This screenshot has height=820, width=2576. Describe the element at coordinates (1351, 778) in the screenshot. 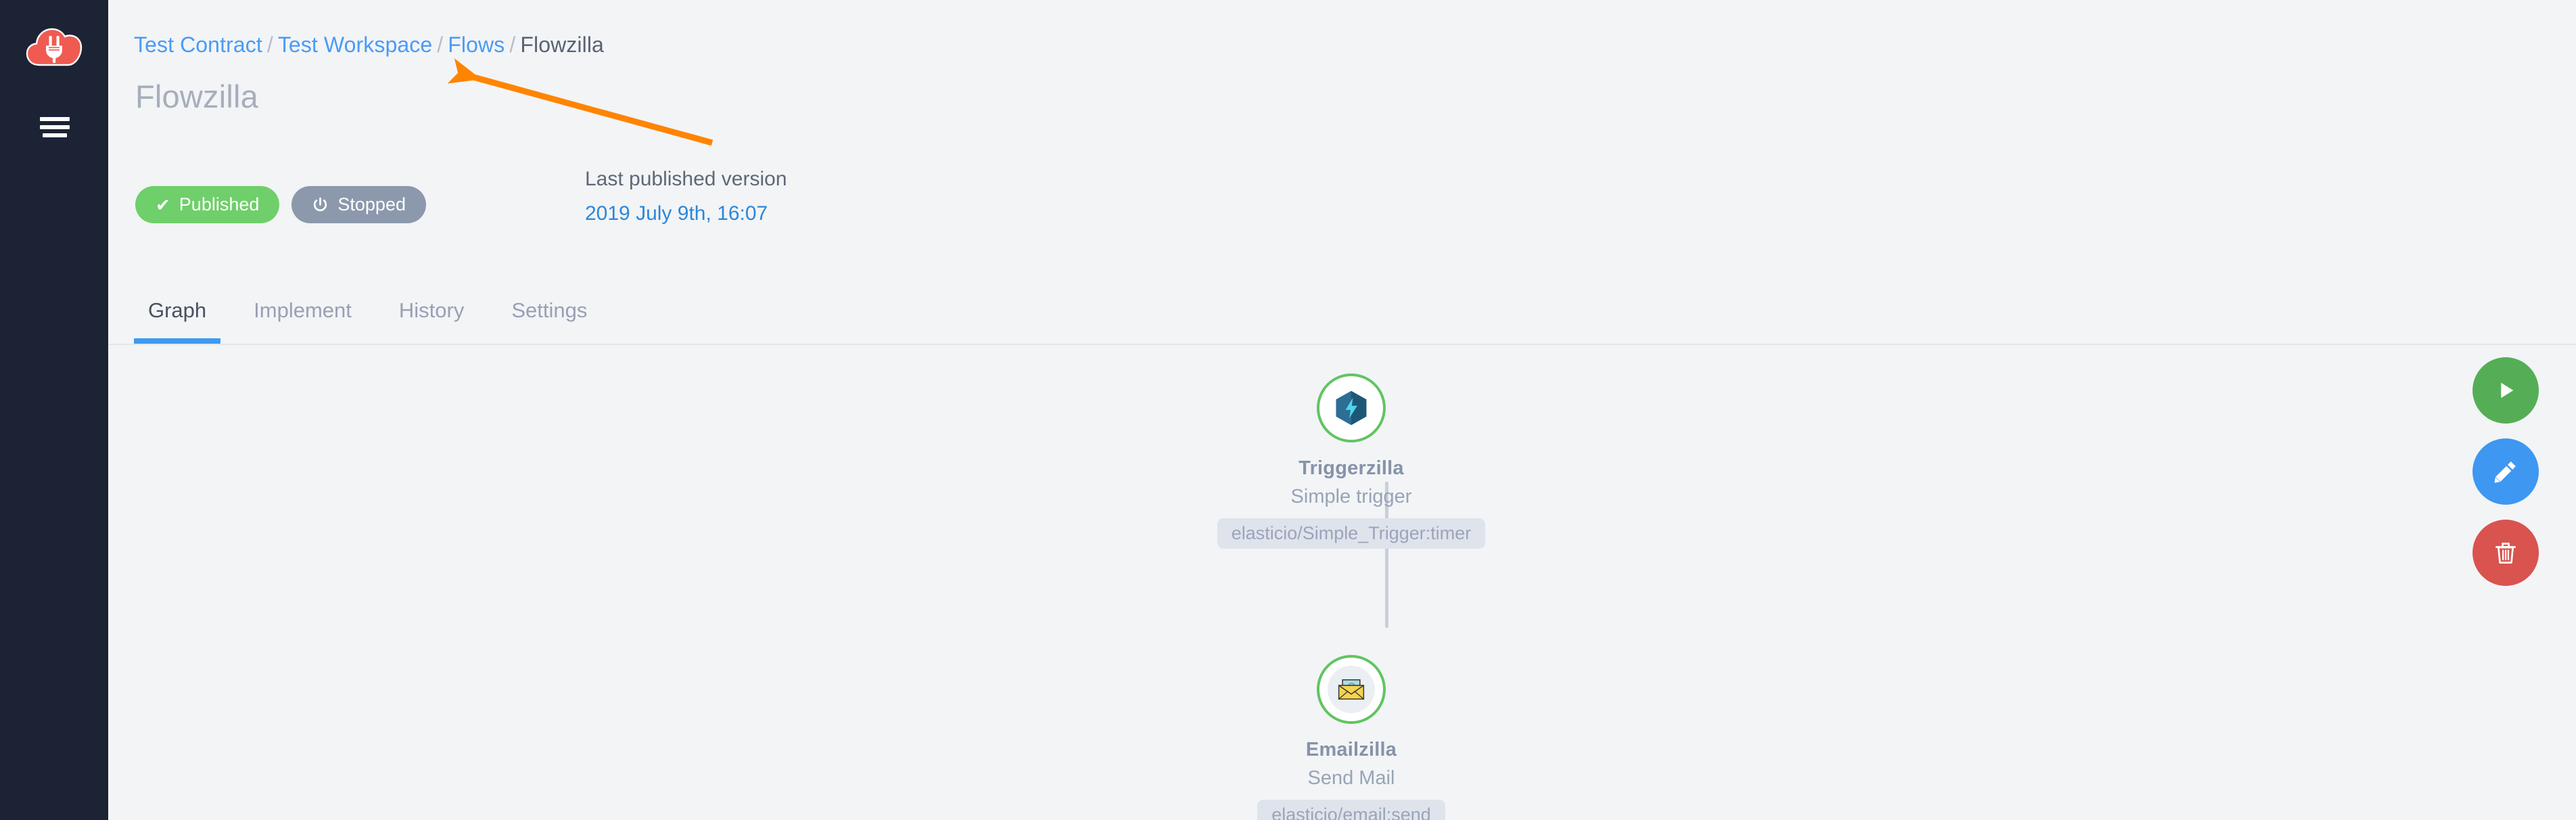

I see `flow-node-subtitle: Send Mail` at that location.